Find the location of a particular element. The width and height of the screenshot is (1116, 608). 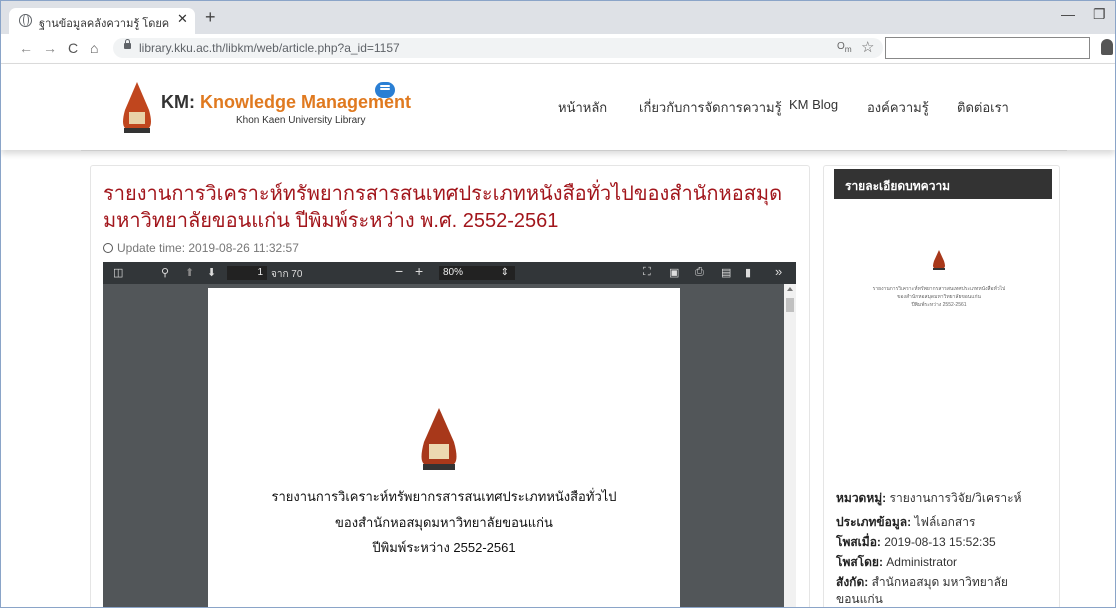

menu-km-blog: KM Blog is located at coordinates (813, 104).